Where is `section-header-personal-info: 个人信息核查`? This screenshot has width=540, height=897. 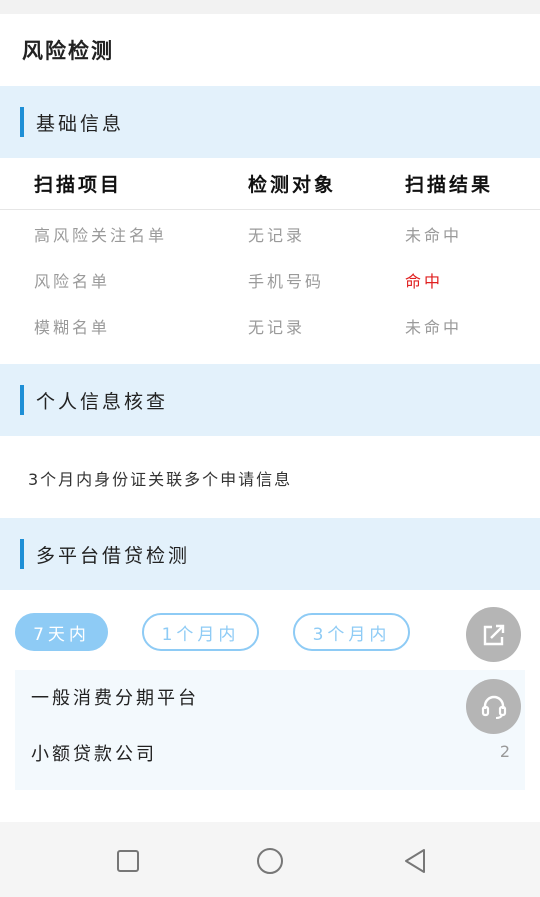
section-header-personal-info: 个人信息核查 is located at coordinates (270, 400).